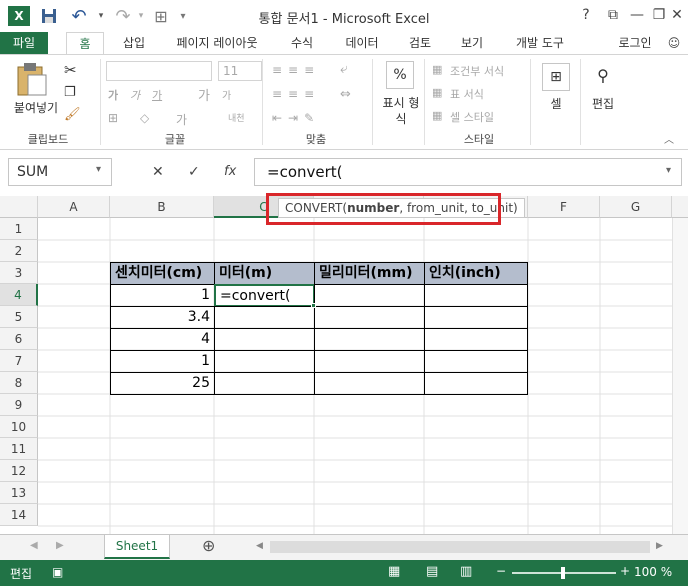 This screenshot has width=688, height=586. I want to click on number-format-button: 표시 형식, so click(401, 111).